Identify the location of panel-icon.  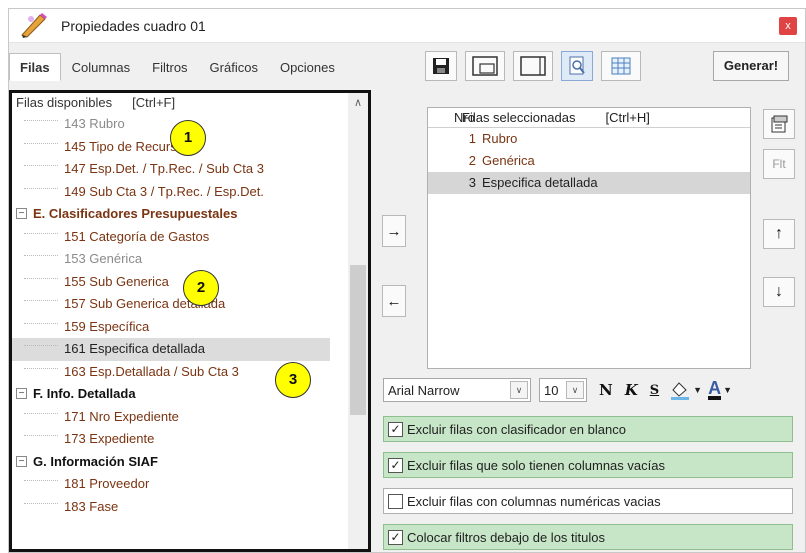
(533, 66).